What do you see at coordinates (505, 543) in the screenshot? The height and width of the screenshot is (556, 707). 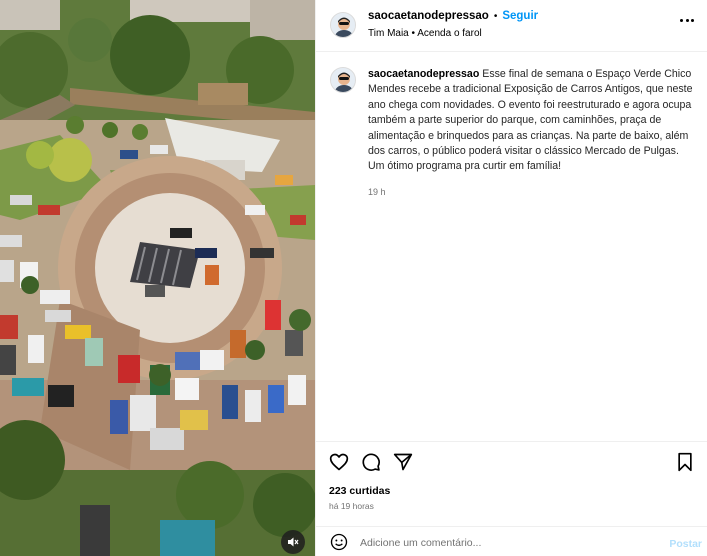 I see `comment-input` at bounding box center [505, 543].